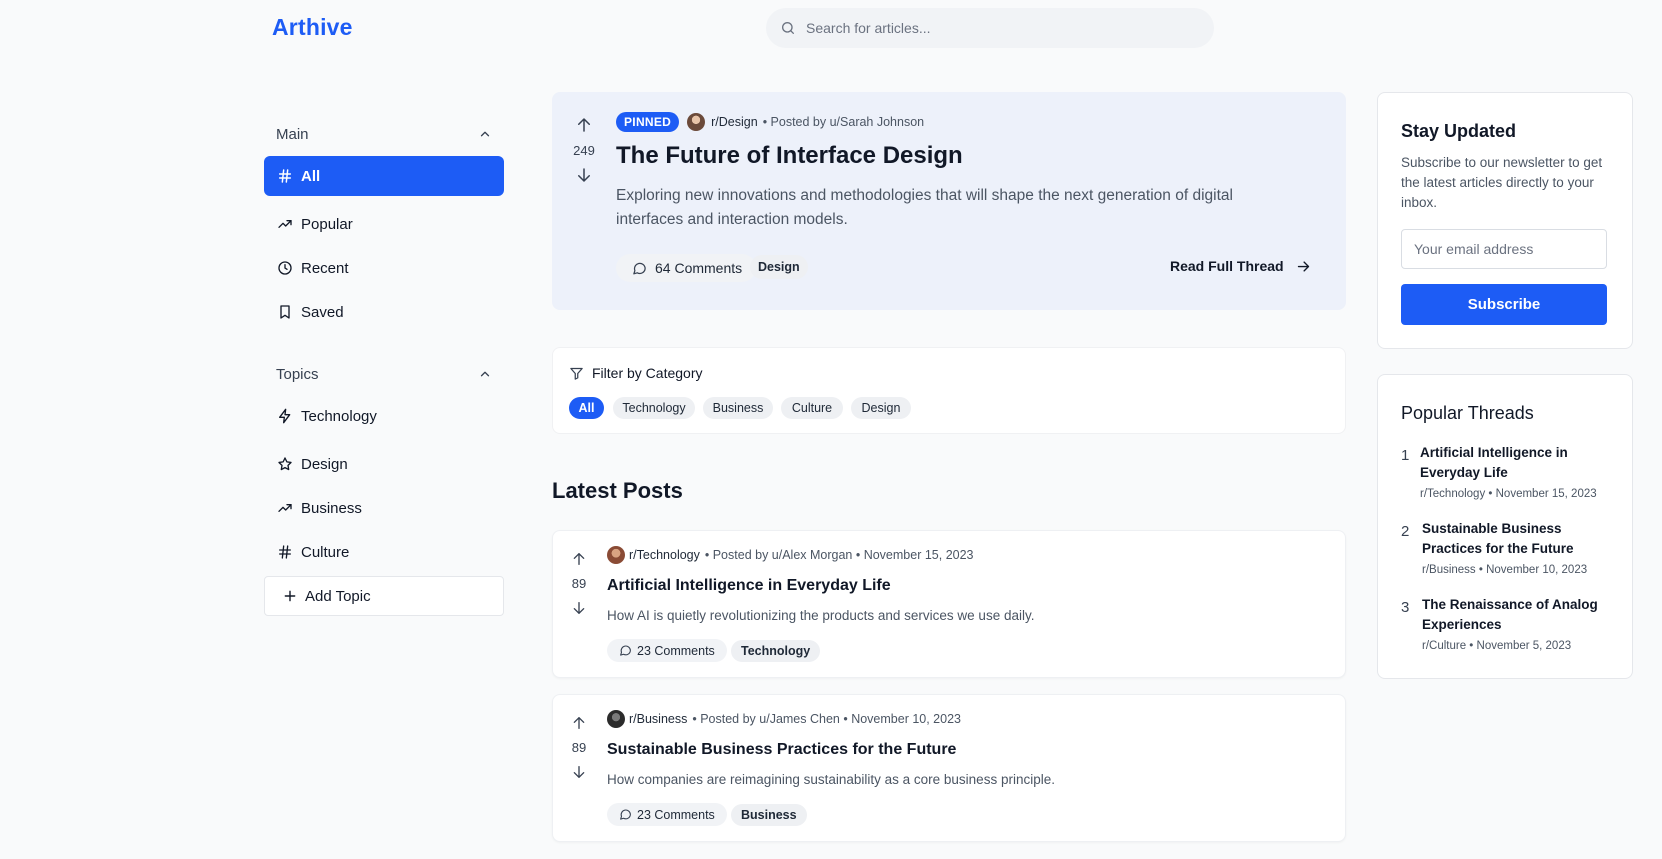 This screenshot has width=1662, height=859. I want to click on sidebar-item-all: All, so click(384, 176).